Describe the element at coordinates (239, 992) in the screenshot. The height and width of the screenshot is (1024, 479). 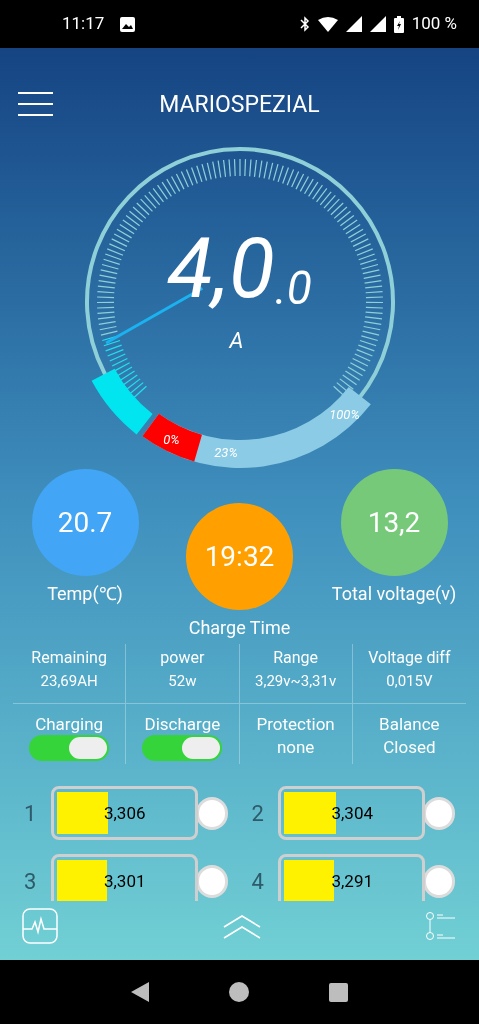
I see `home-icon` at that location.